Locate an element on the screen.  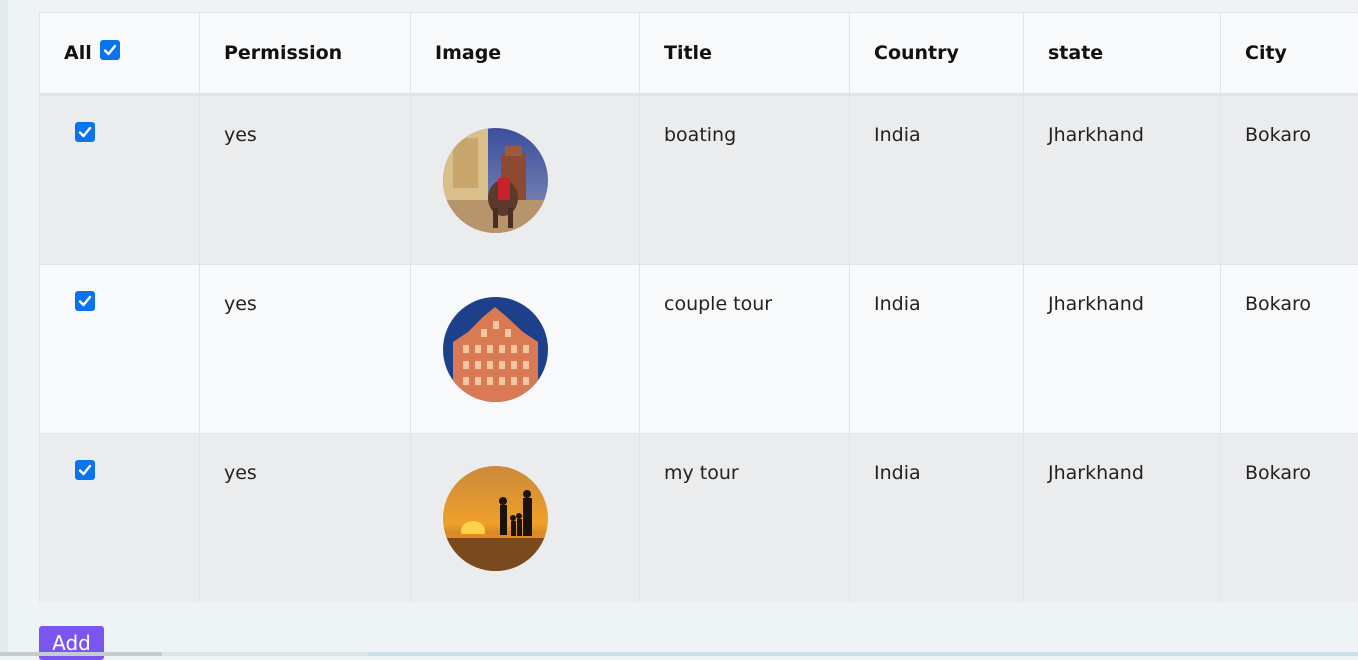
header-all: All is located at coordinates (120, 54).